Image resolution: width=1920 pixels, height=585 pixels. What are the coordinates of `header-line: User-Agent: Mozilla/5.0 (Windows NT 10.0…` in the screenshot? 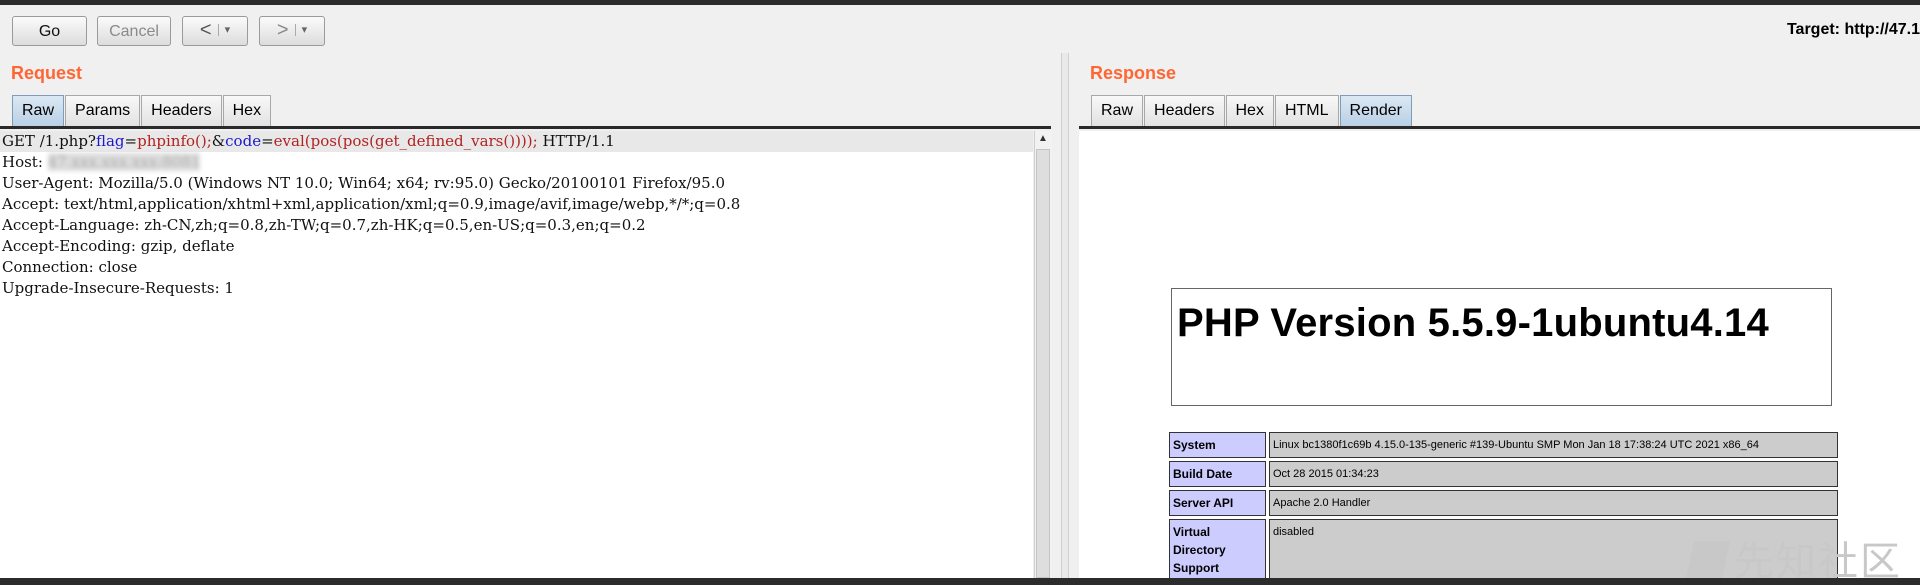 It's located at (364, 183).